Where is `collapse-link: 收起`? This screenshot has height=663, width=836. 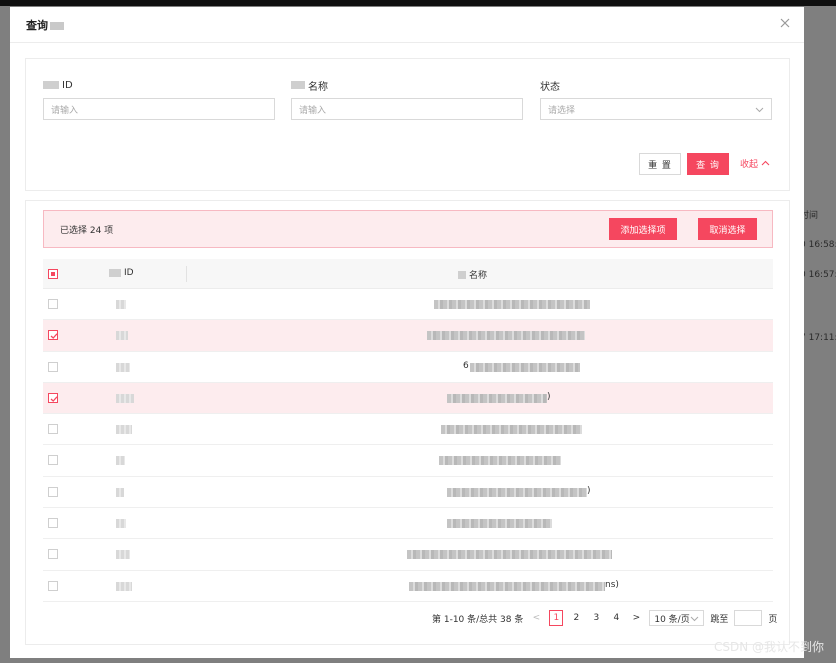
collapse-link: 收起 is located at coordinates (755, 163).